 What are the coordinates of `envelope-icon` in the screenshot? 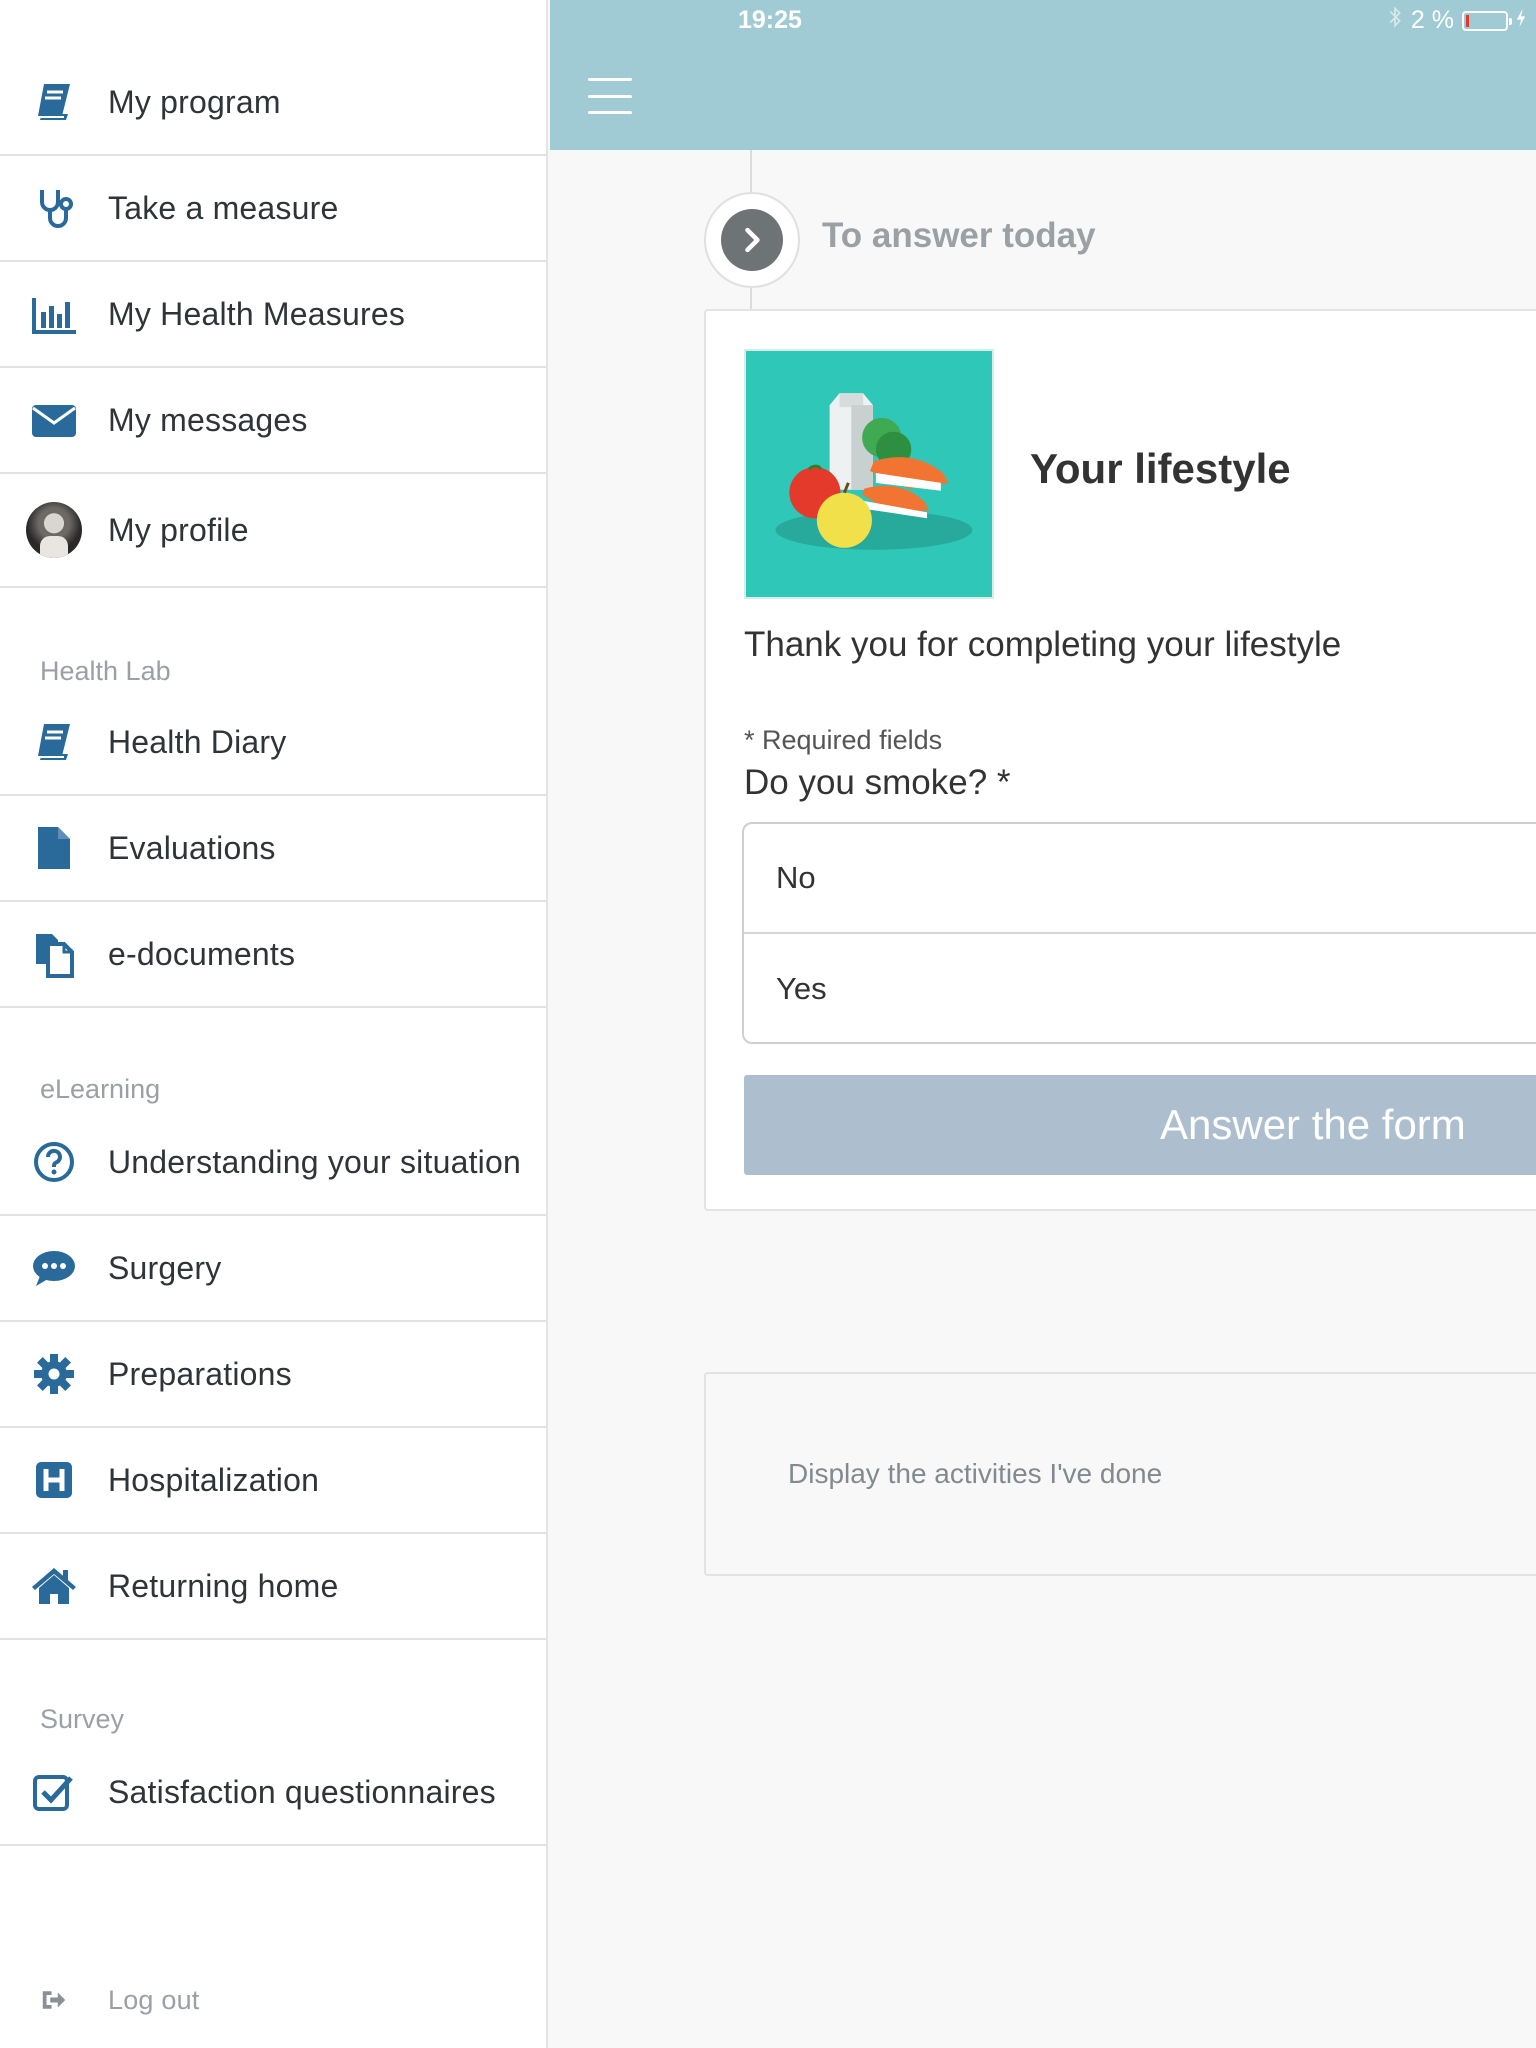 It's located at (54, 420).